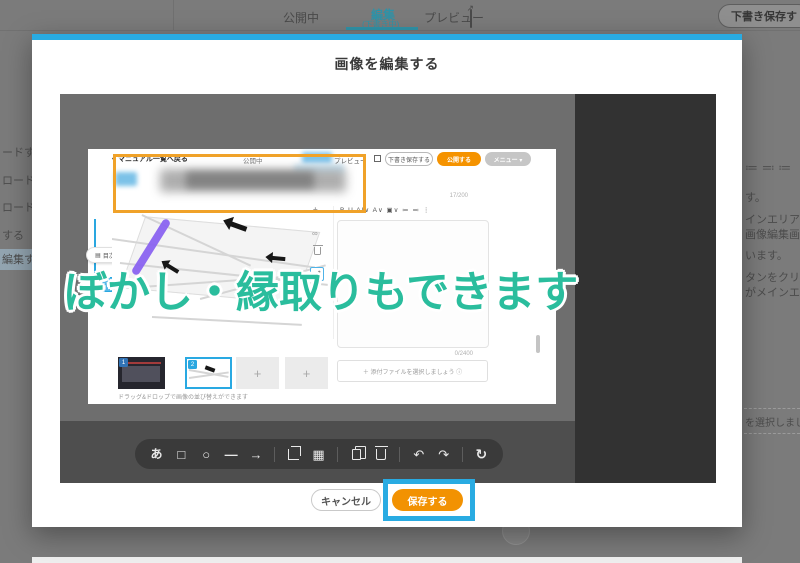 This screenshot has width=800, height=563. I want to click on duplicate-icon, so click(359, 452).